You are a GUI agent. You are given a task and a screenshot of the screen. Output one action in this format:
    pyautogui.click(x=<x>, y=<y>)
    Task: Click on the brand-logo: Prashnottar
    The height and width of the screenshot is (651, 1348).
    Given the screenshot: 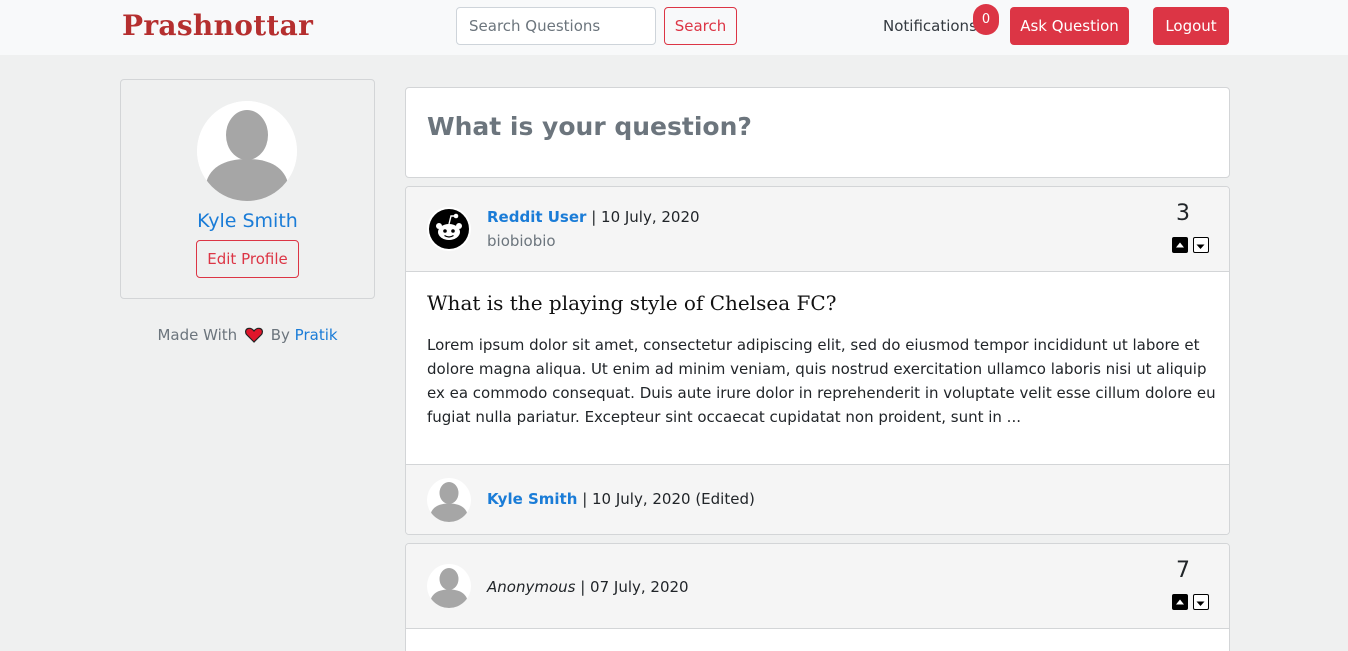 What is the action you would take?
    pyautogui.click(x=217, y=25)
    